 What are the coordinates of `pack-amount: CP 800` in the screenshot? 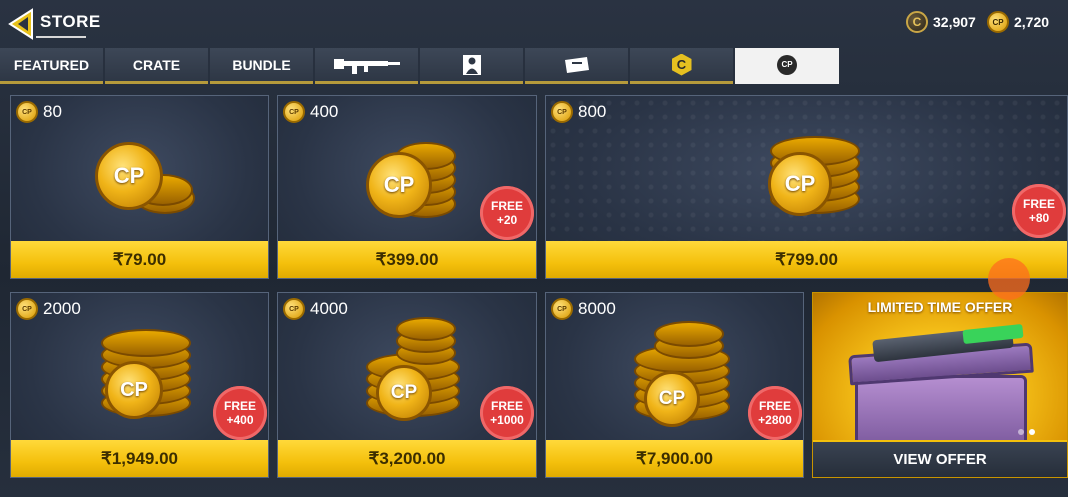 It's located at (578, 112).